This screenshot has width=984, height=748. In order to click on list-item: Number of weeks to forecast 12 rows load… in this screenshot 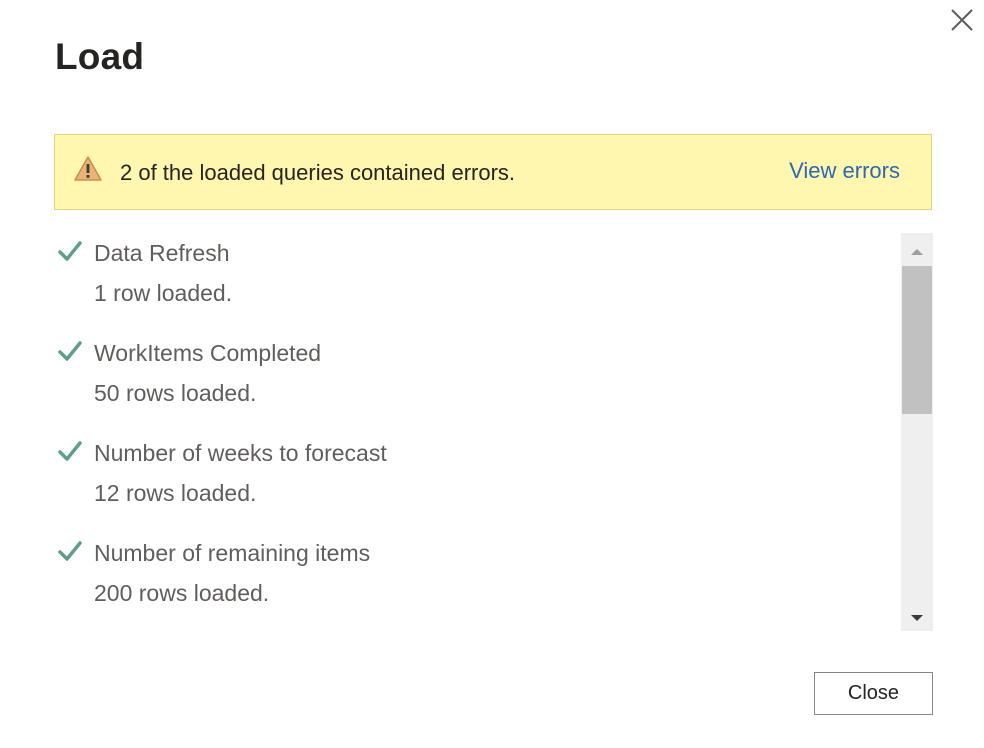, I will do `click(477, 479)`.